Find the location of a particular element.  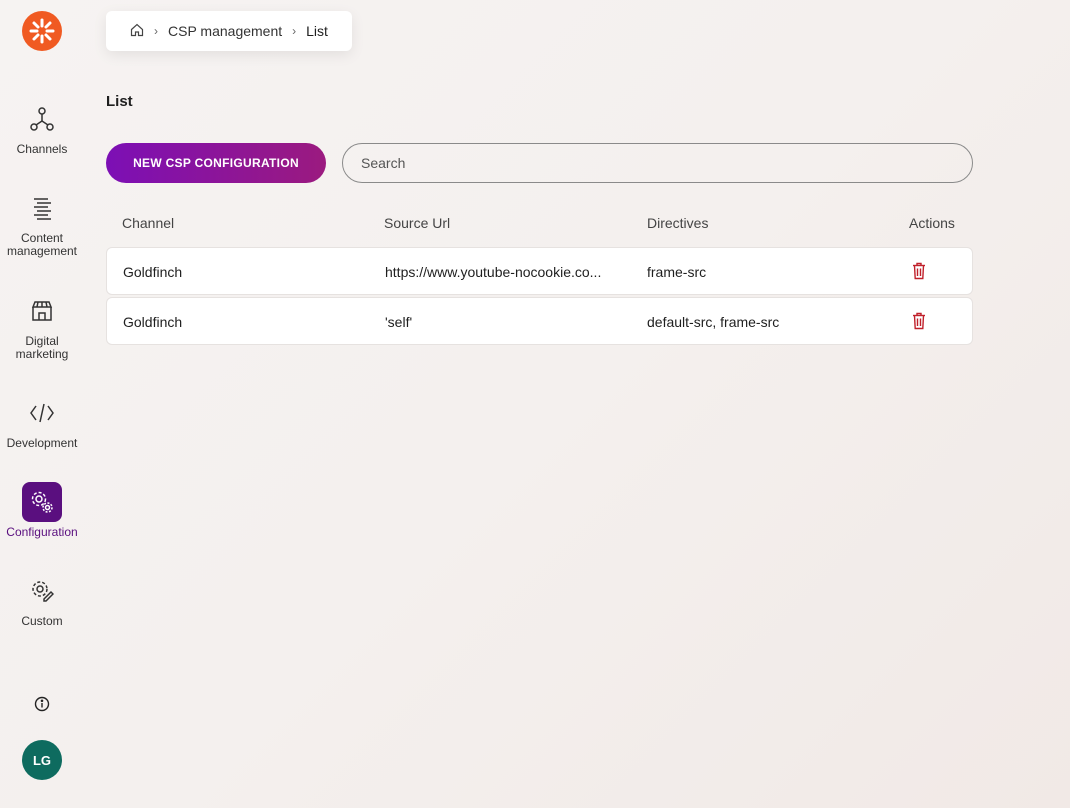

sidebar-item-development: Development is located at coordinates (42, 421).